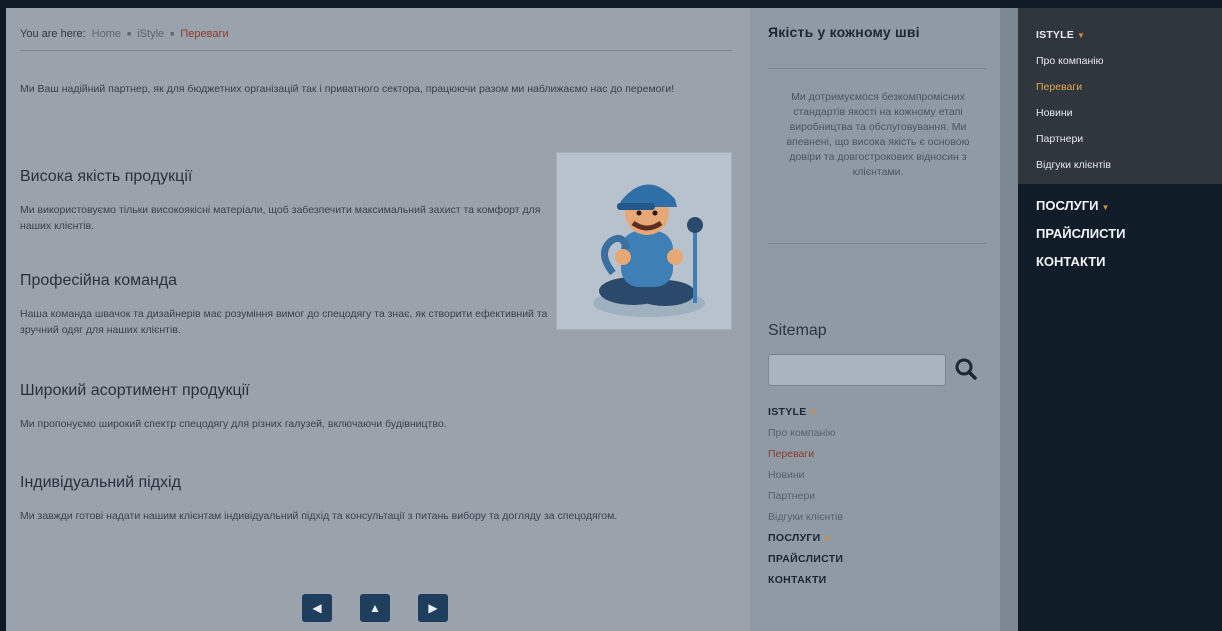 The height and width of the screenshot is (631, 1222). Describe the element at coordinates (1129, 61) in the screenshot. I see `menu-item-about: Про компанію` at that location.